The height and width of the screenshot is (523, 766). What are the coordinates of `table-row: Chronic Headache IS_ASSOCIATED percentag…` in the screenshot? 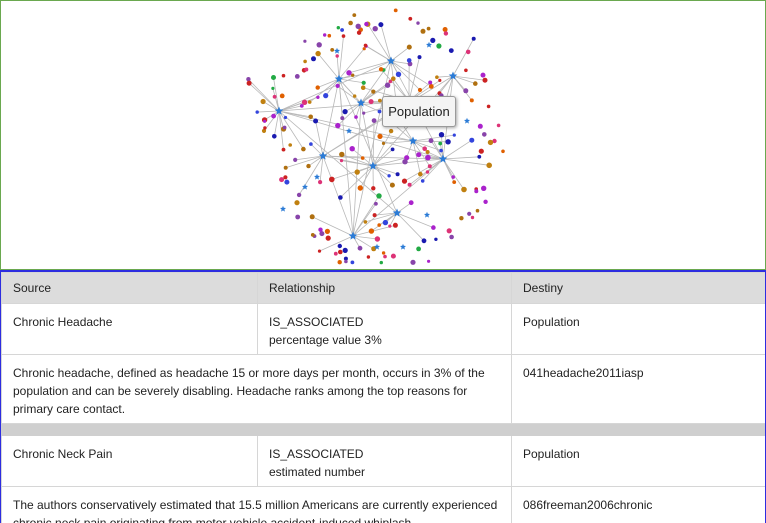 It's located at (384, 329).